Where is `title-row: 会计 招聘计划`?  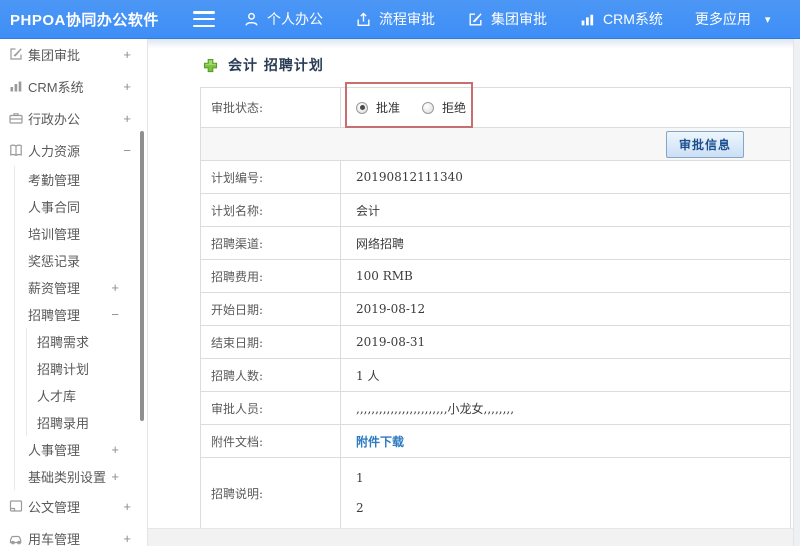
title-row: 会计 招聘计划 is located at coordinates (263, 65).